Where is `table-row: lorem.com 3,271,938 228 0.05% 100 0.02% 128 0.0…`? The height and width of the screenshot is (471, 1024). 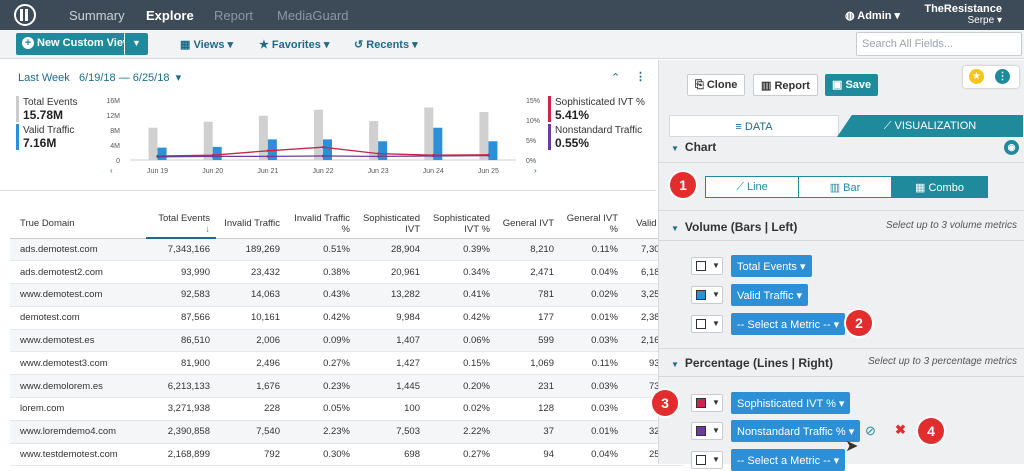
table-row: lorem.com 3,271,938 228 0.05% 100 0.02% 128 0.0… is located at coordinates (347, 409).